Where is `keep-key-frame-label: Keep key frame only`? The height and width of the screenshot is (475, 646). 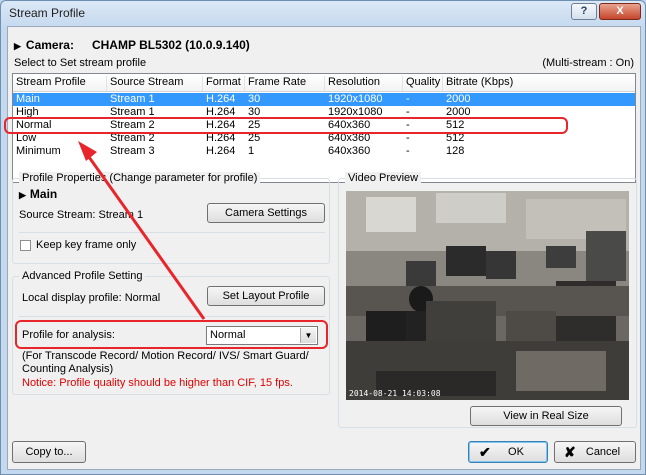 keep-key-frame-label: Keep key frame only is located at coordinates (86, 245).